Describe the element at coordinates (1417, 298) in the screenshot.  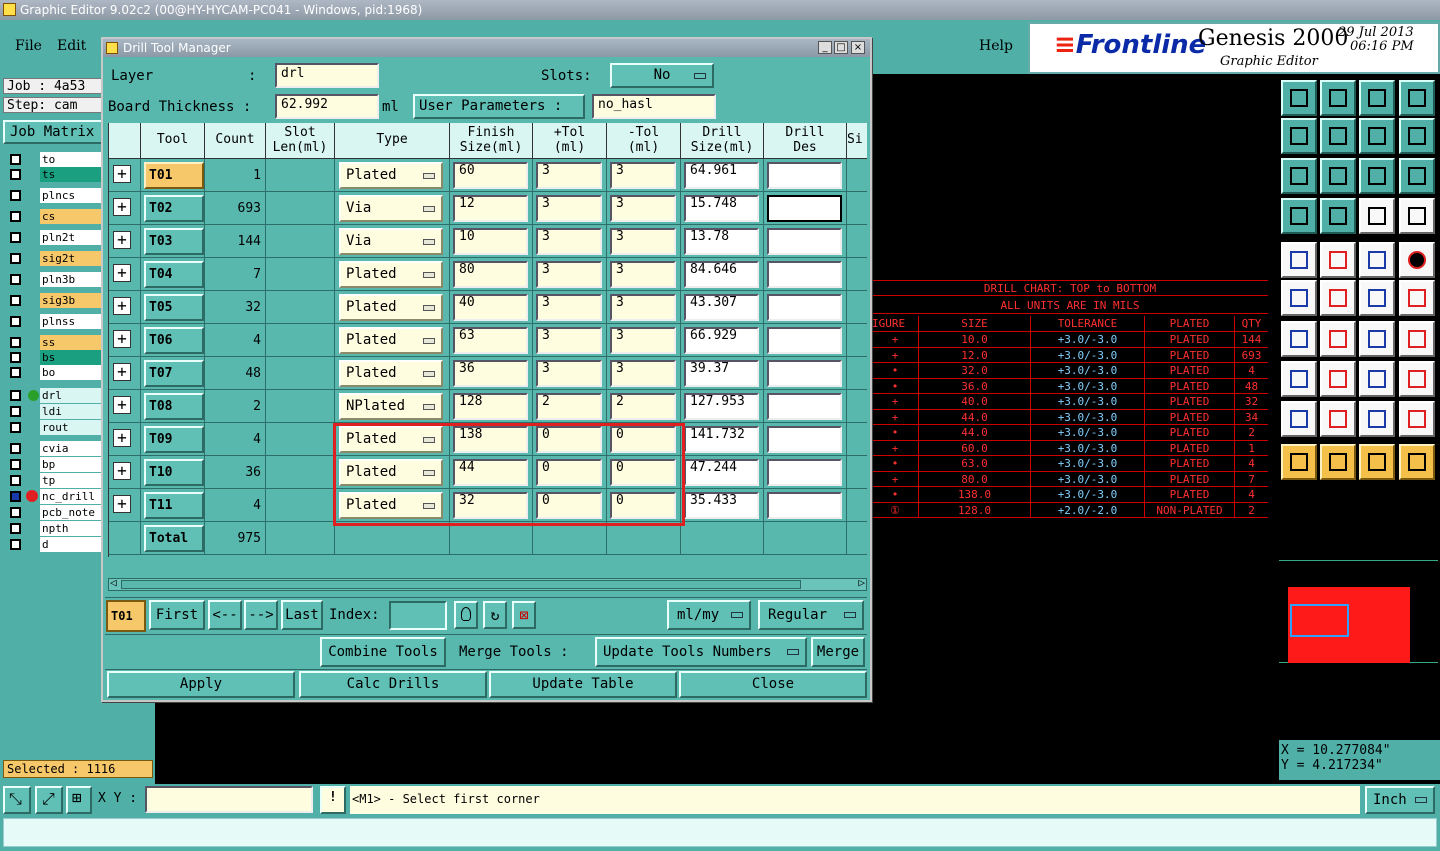
I see `copy-icon` at that location.